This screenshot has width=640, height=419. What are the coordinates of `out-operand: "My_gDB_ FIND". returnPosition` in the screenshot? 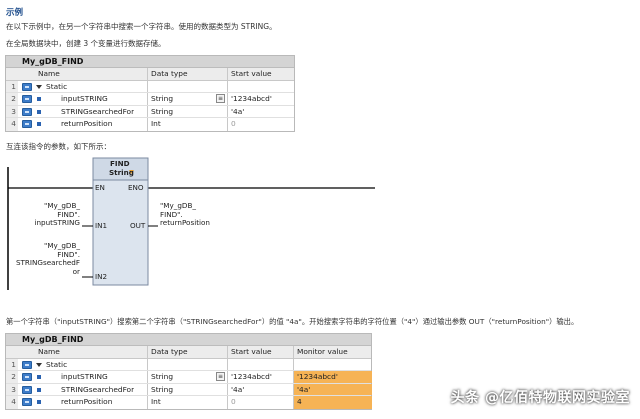 It's located at (195, 214).